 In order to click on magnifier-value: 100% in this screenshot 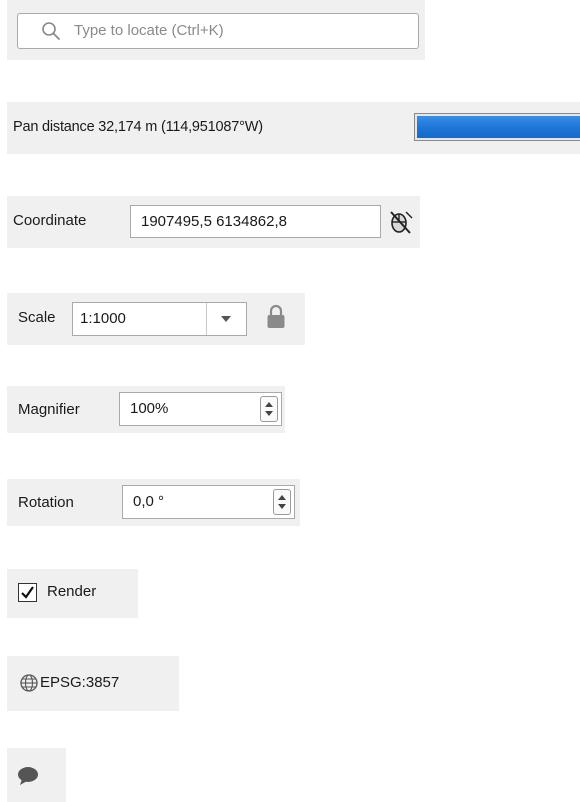, I will do `click(149, 408)`.